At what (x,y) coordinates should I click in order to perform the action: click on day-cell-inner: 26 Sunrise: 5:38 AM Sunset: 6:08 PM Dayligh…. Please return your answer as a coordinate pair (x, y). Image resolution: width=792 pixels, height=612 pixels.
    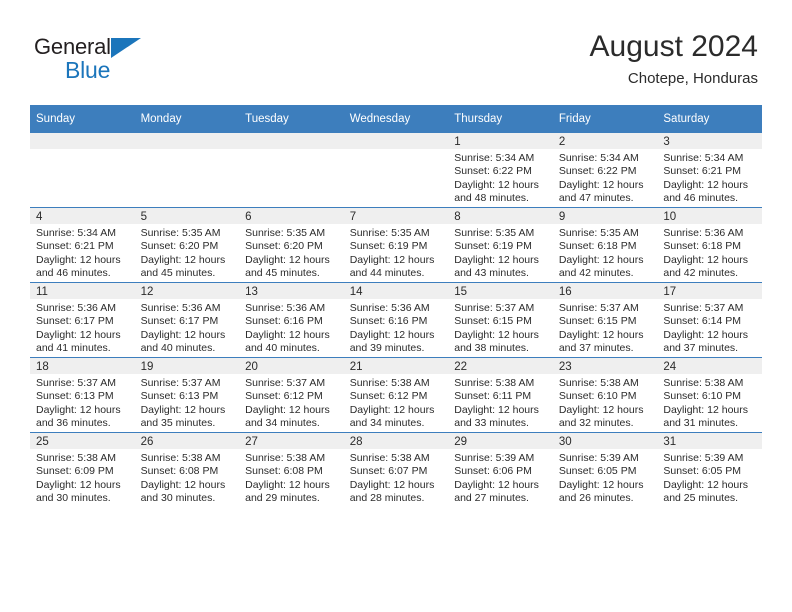
    Looking at the image, I should click on (187, 470).